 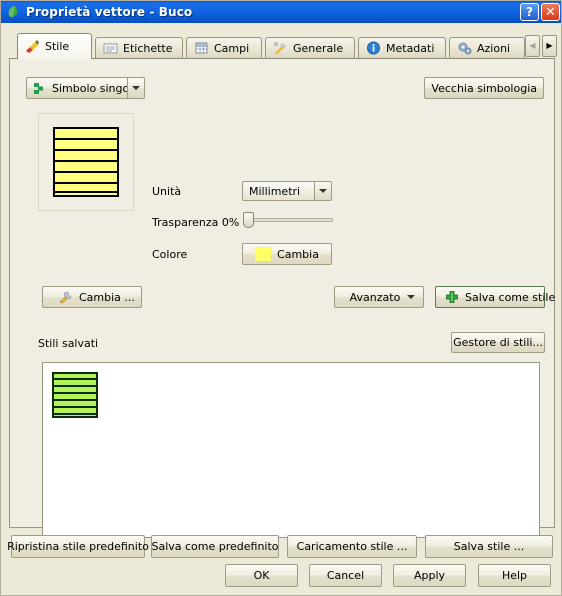 I want to click on green-plus-icon, so click(x=452, y=297).